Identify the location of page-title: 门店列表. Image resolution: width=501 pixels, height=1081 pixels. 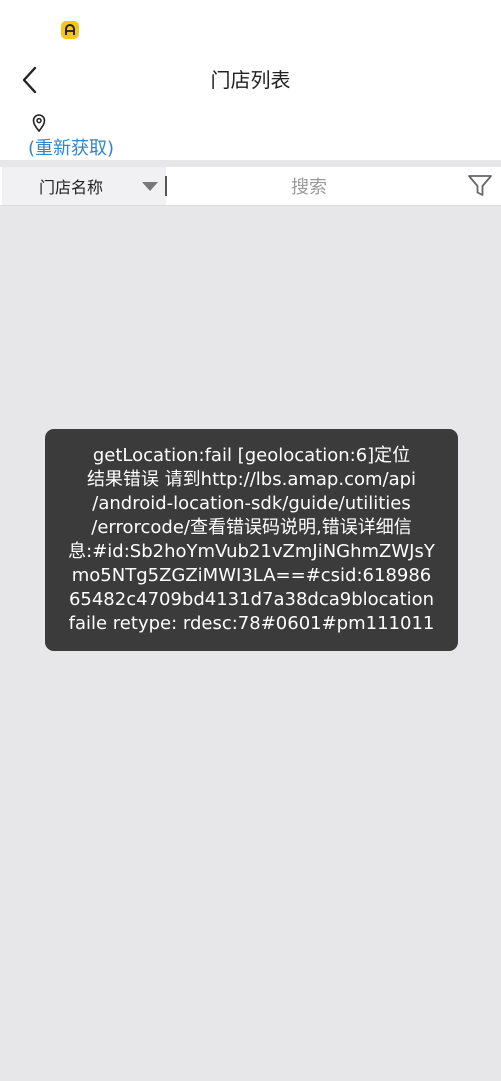
(250, 80).